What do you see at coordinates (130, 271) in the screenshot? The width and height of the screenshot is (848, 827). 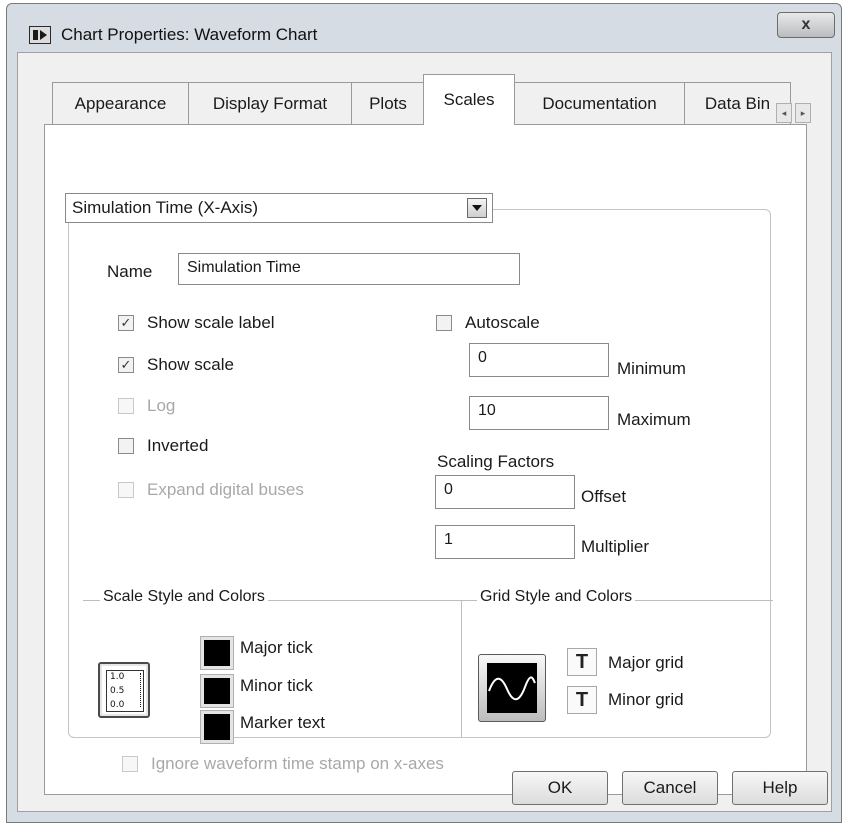 I see `name-label: Name` at bounding box center [130, 271].